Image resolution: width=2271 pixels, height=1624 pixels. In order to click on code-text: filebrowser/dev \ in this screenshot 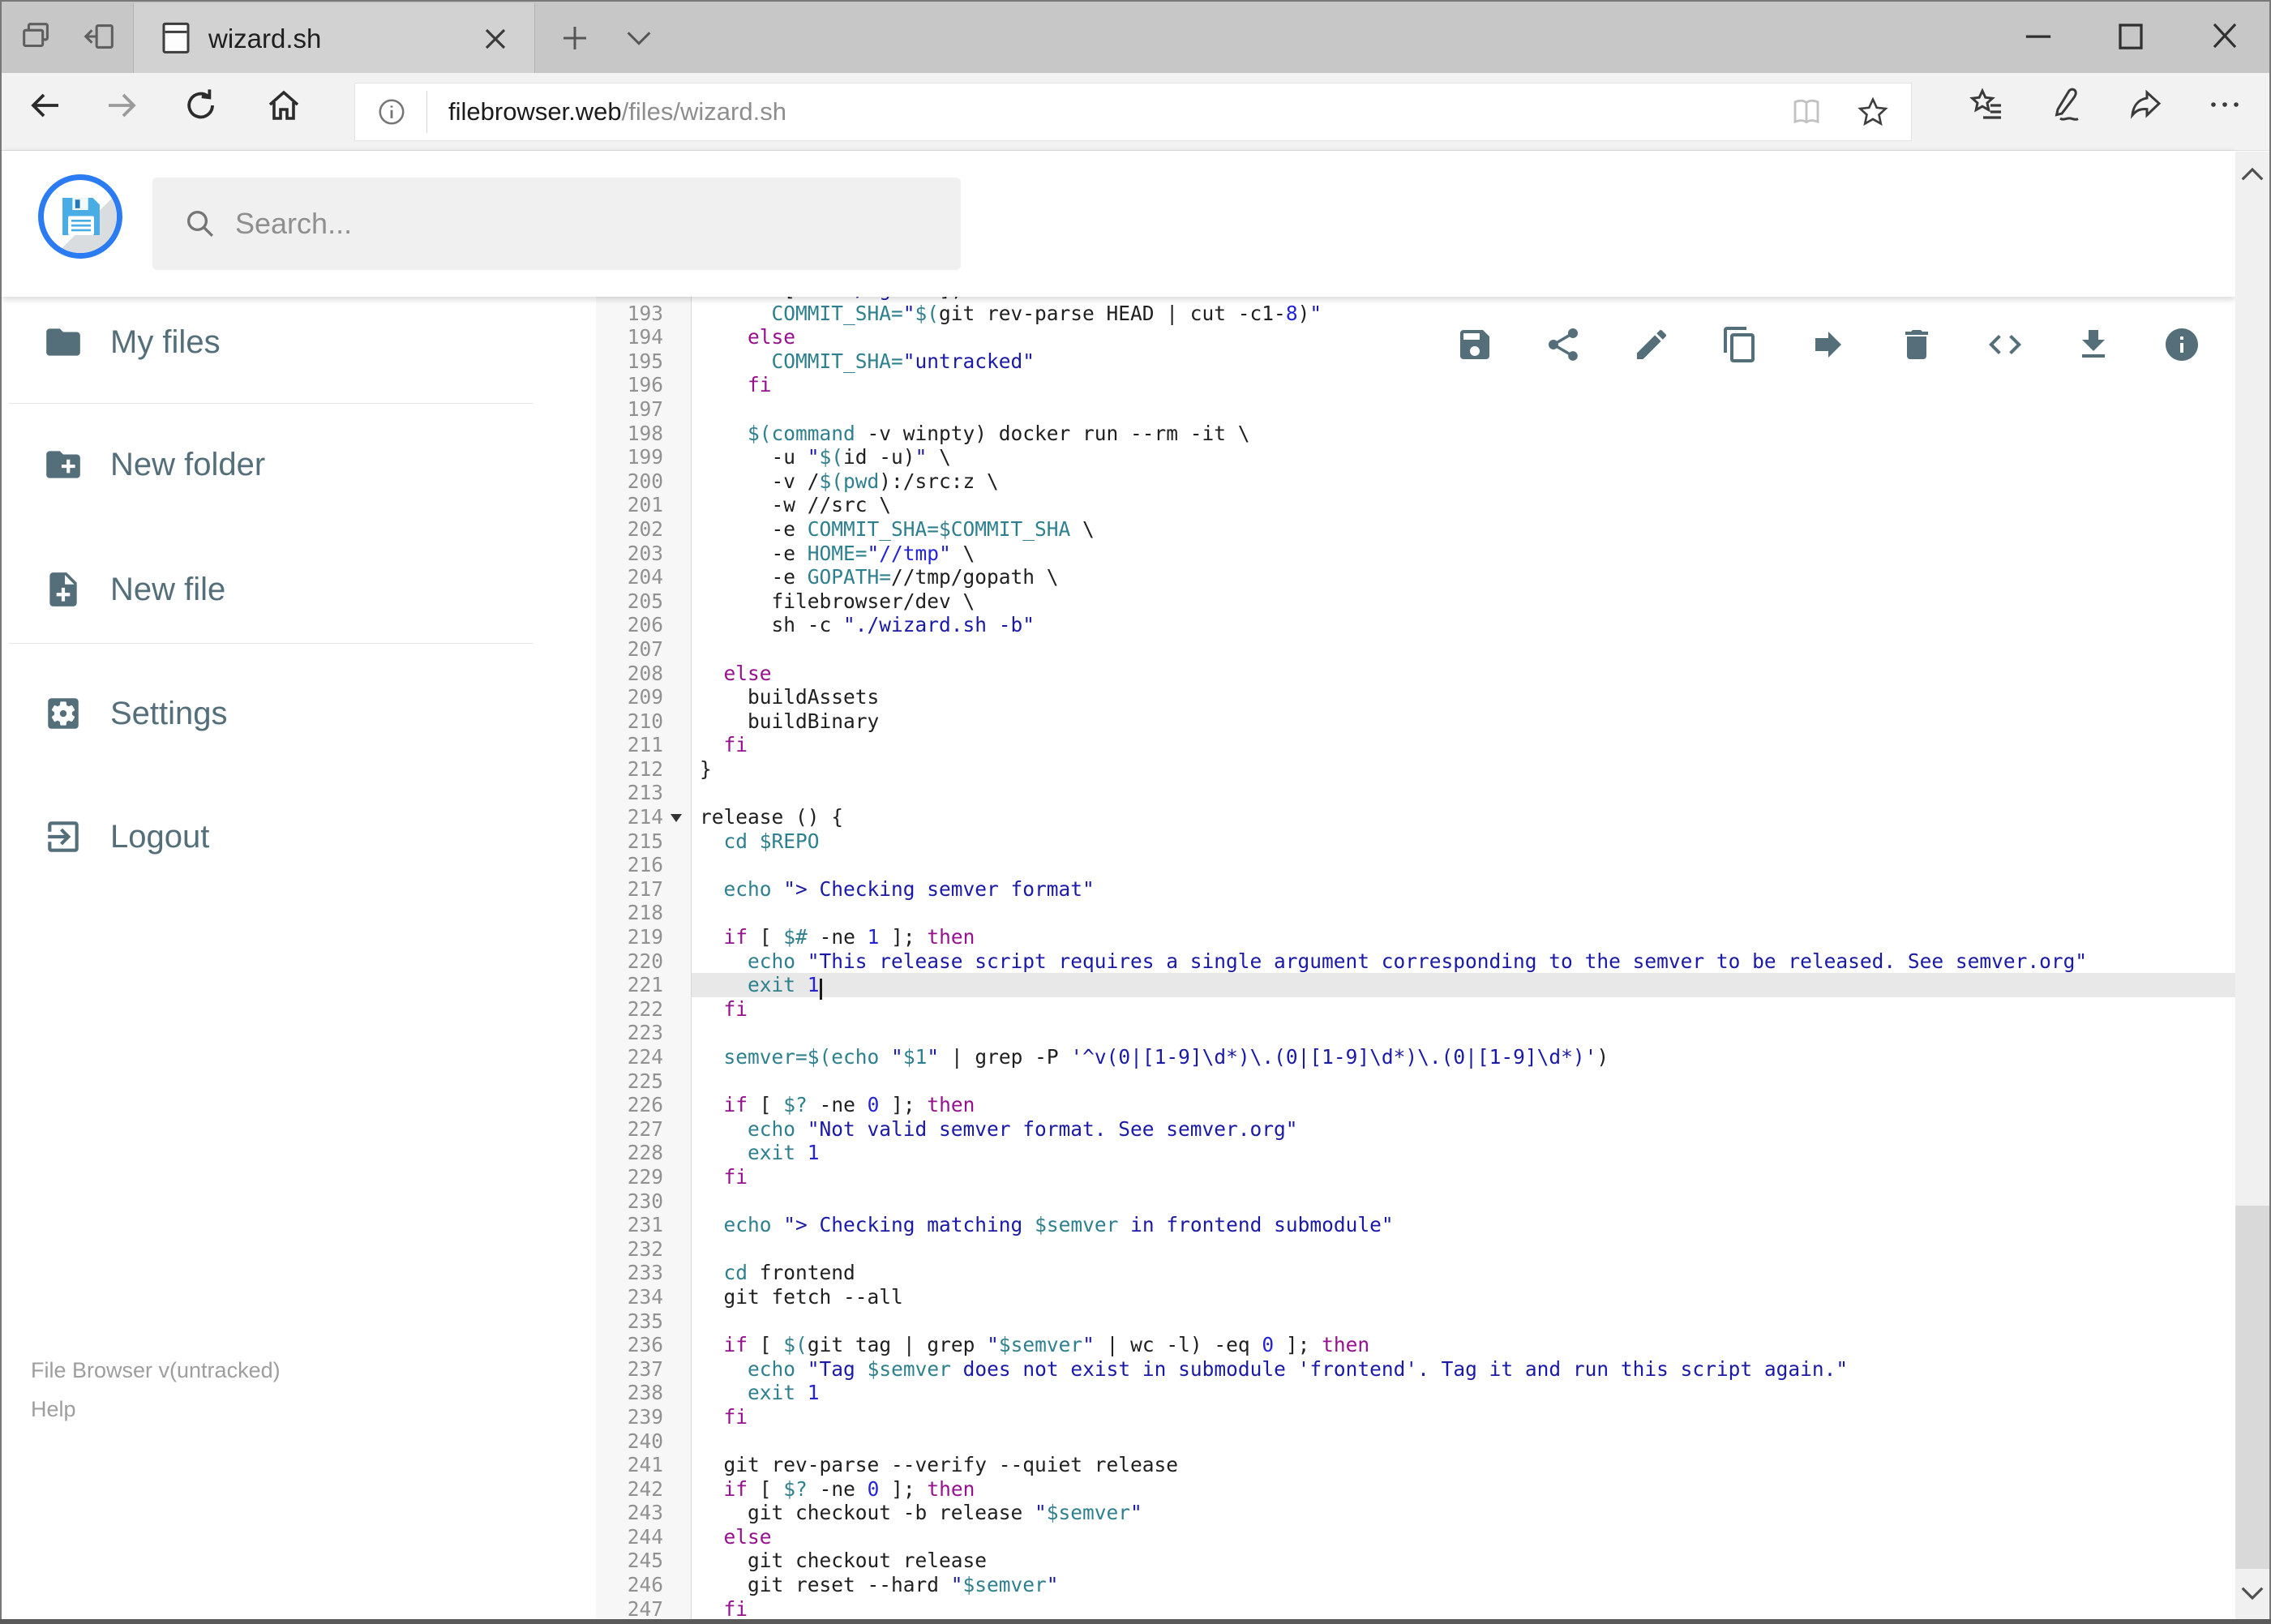, I will do `click(1464, 602)`.